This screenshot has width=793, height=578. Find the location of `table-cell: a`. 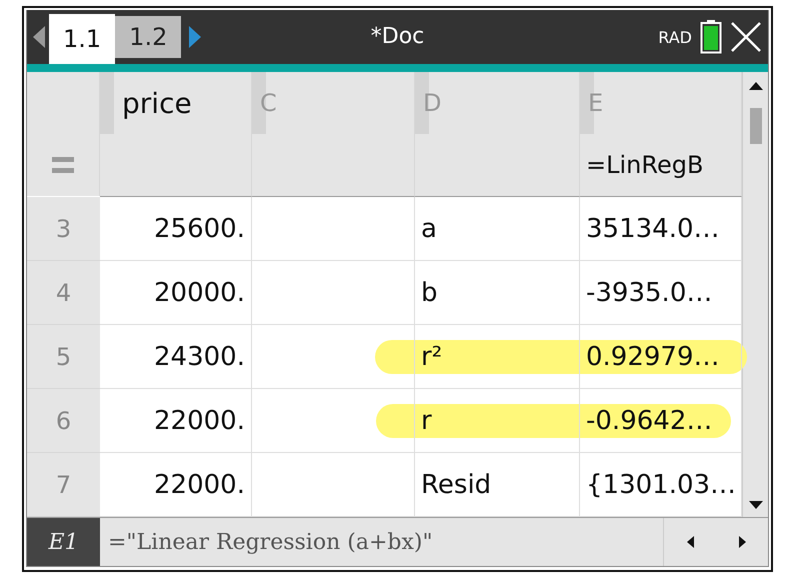

table-cell: a is located at coordinates (497, 229).